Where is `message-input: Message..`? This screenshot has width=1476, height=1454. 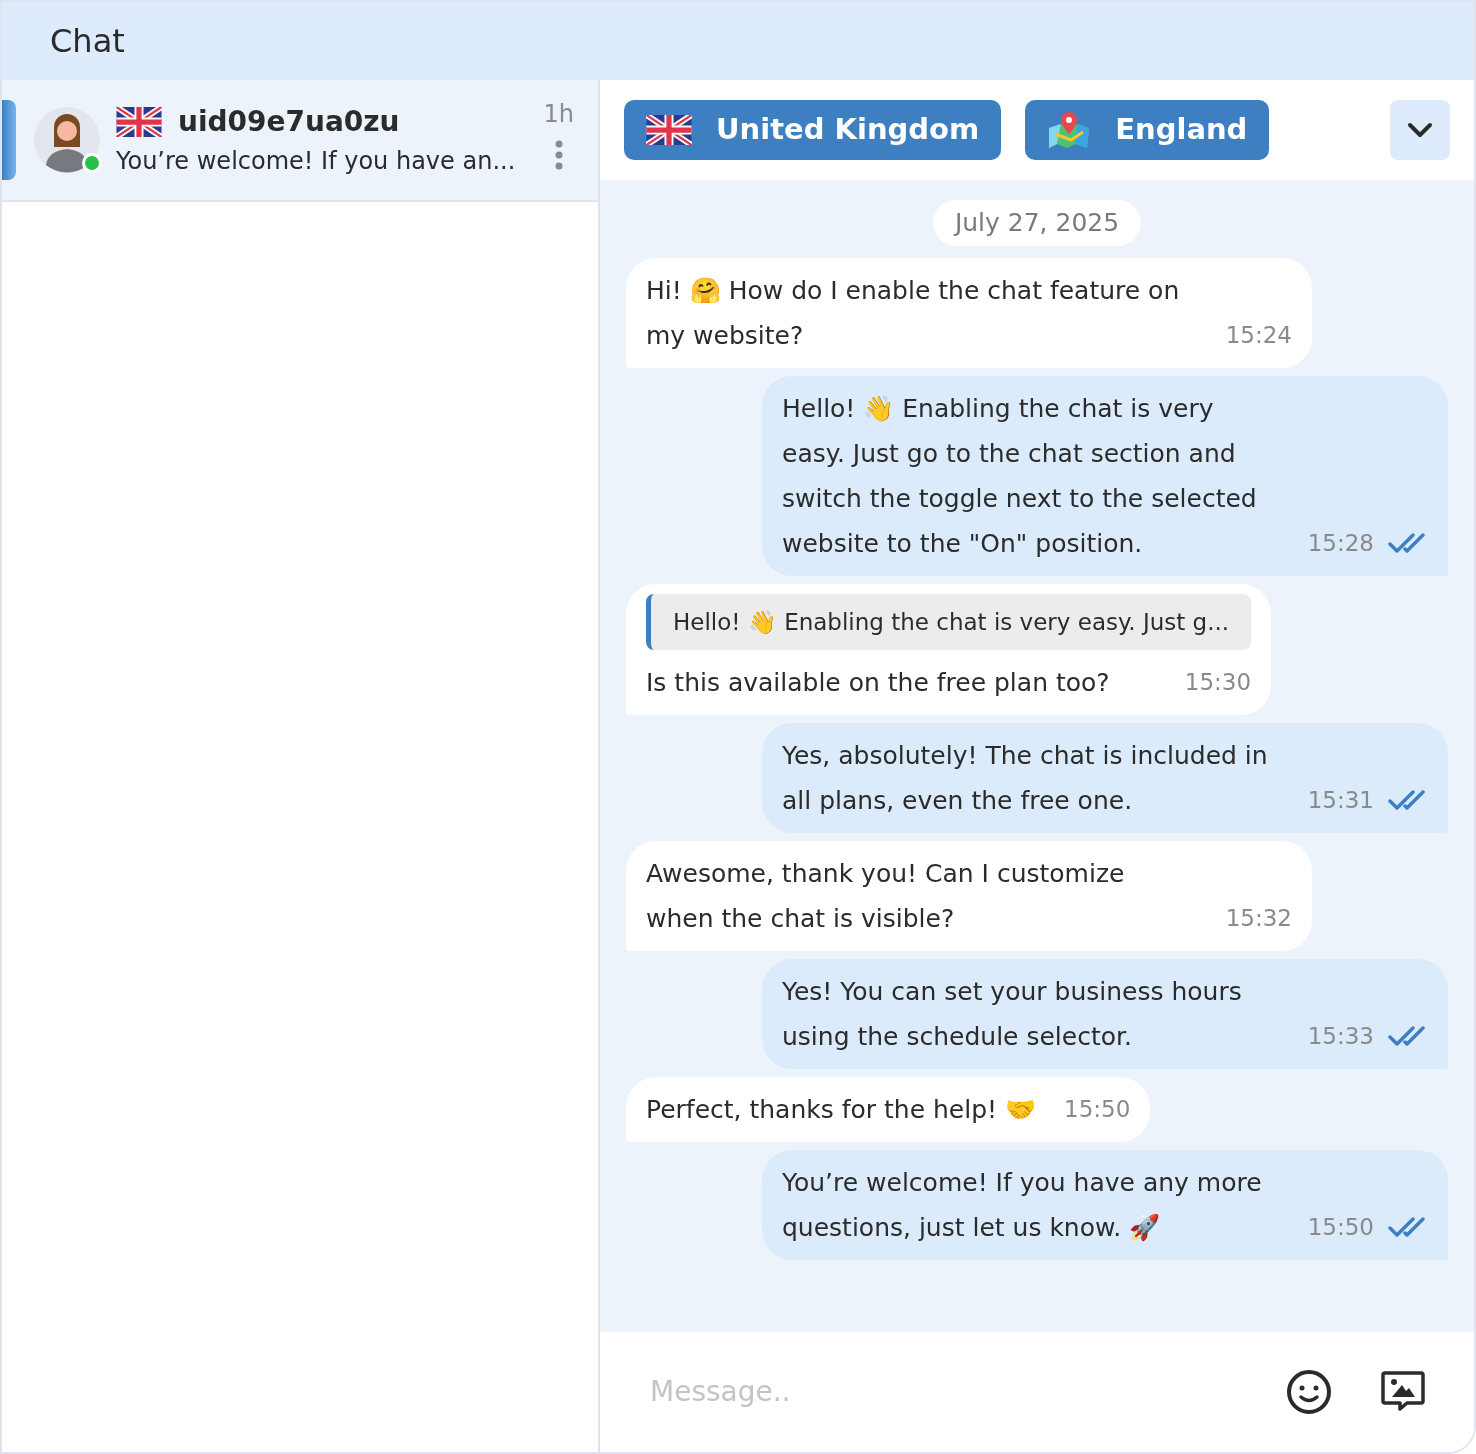 message-input: Message.. is located at coordinates (943, 1392).